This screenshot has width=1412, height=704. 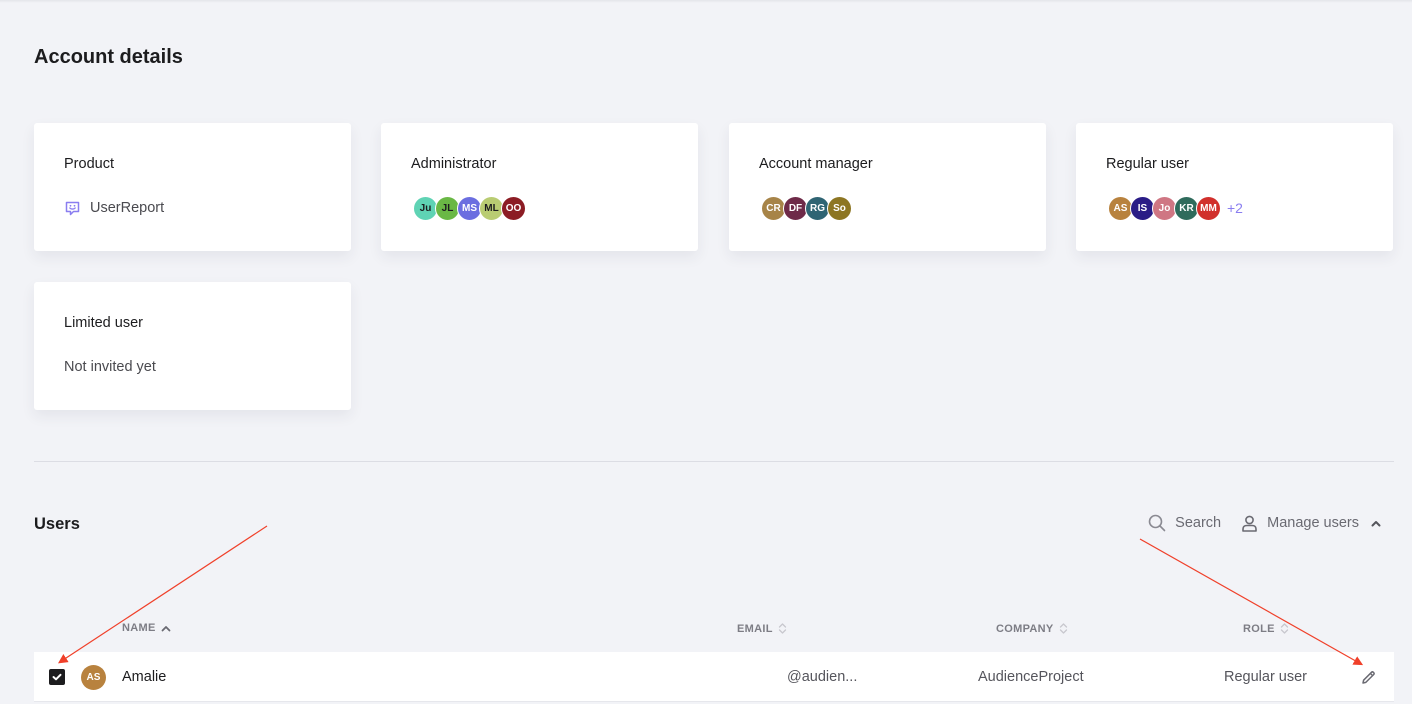 I want to click on users-section-title: Users, so click(x=57, y=524).